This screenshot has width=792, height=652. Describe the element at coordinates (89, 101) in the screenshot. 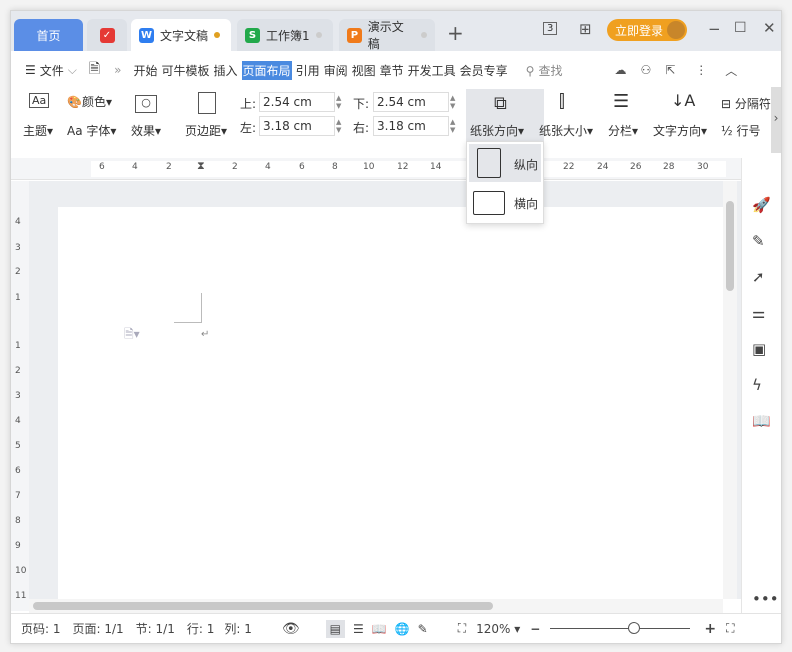

I see `color-button: 🎨颜色▾` at that location.